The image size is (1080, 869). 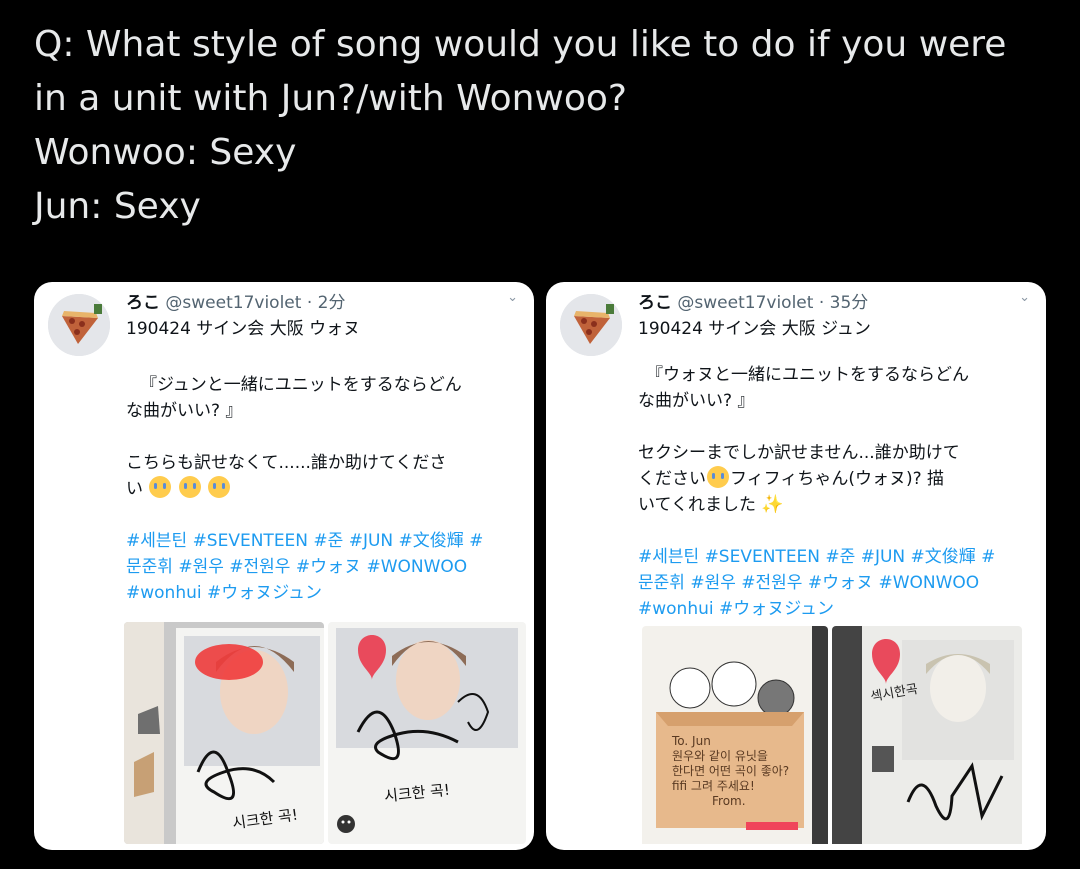 I want to click on tweet-time: · 2分, so click(x=326, y=303).